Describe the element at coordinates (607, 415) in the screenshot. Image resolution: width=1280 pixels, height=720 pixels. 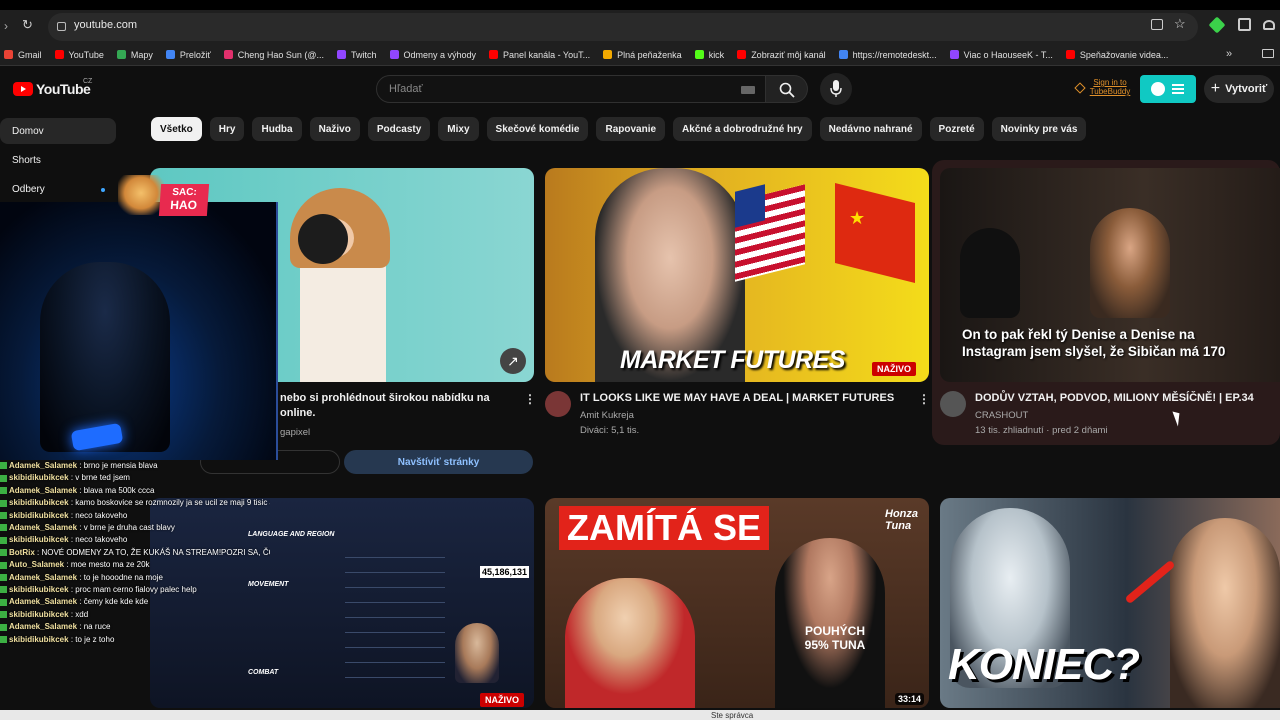
I see `channel-name: Amit Kukreja` at that location.